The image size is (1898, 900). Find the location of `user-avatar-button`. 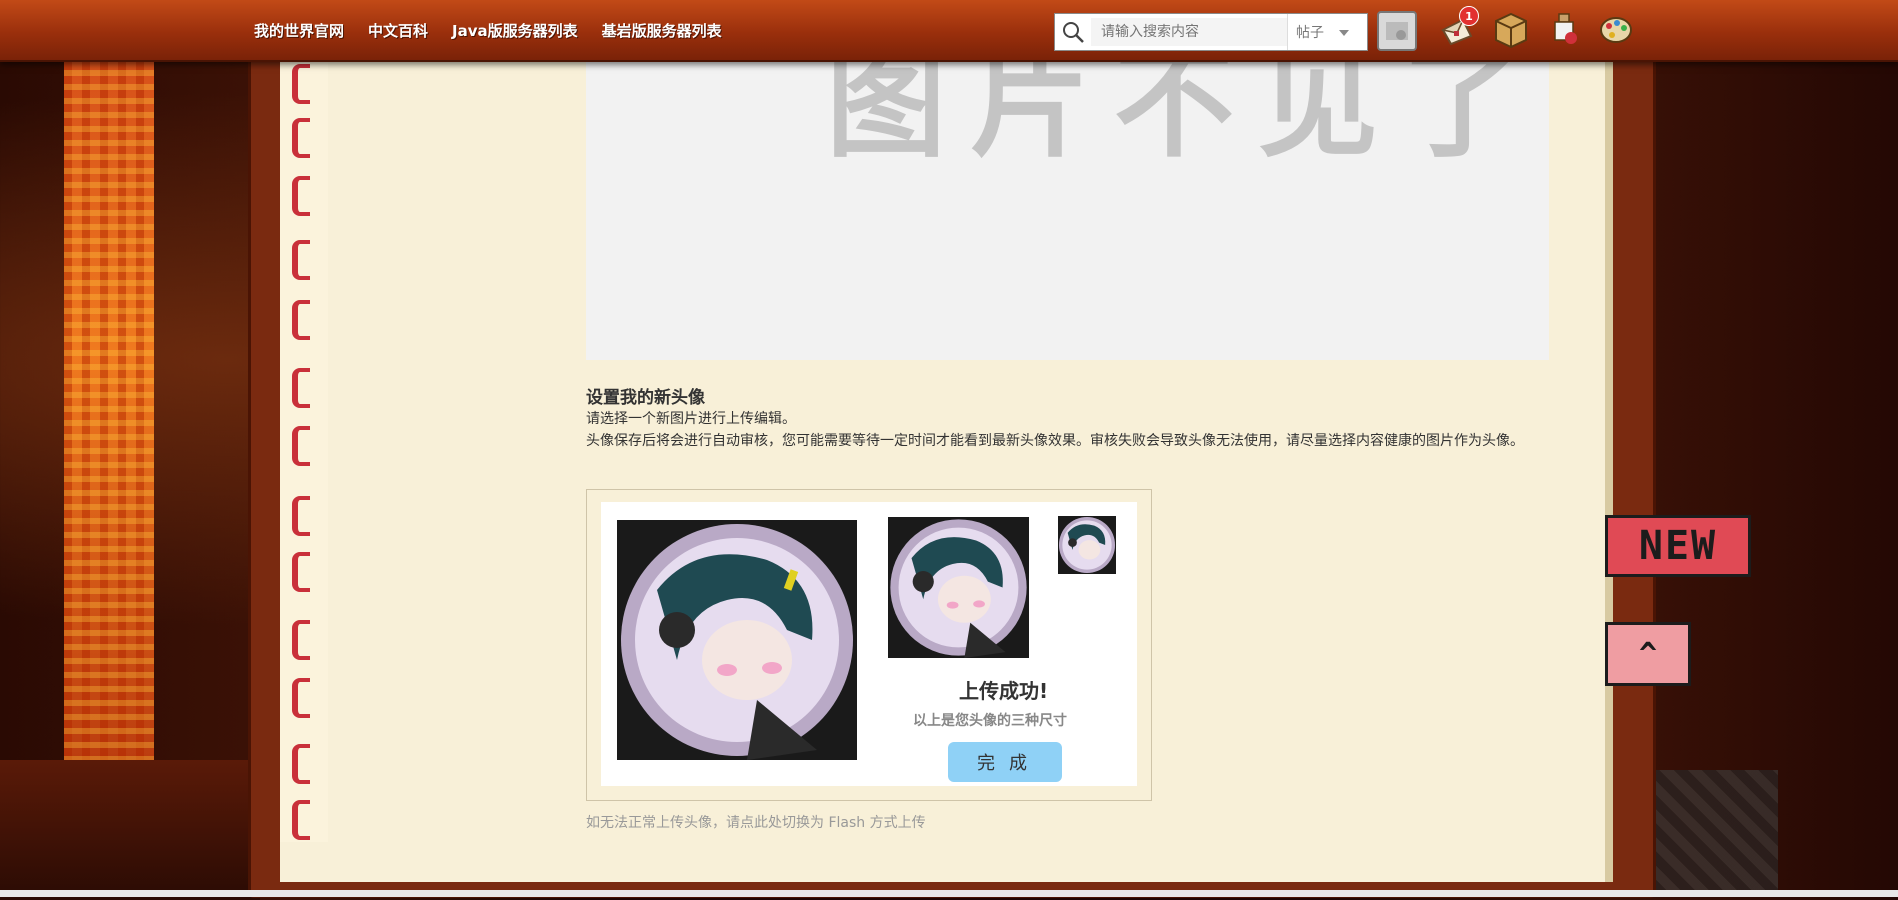

user-avatar-button is located at coordinates (1397, 31).